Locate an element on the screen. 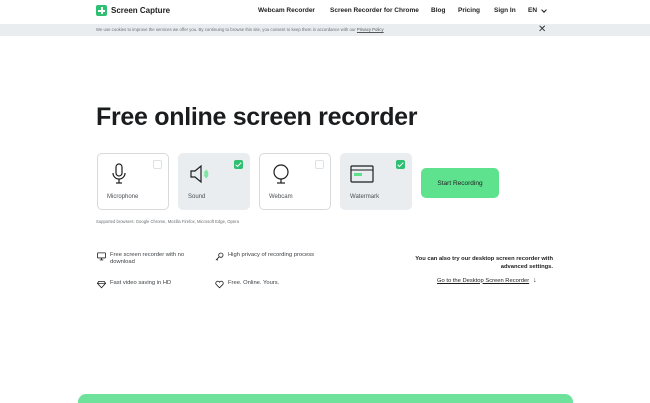 This screenshot has width=650, height=403. desktop-recorder-link: Go to the Desktop Screen Recorder ↓ is located at coordinates (487, 280).